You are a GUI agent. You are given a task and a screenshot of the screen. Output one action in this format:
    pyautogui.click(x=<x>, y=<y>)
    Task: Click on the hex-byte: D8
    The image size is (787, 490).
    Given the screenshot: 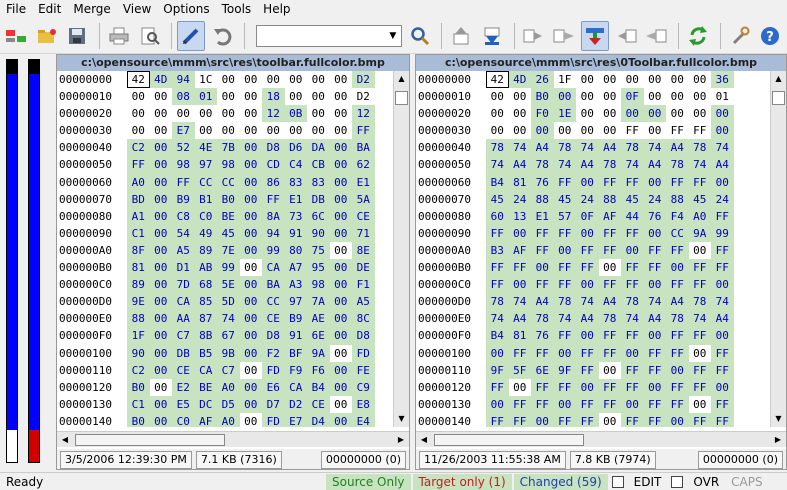 What is the action you would take?
    pyautogui.click(x=363, y=336)
    